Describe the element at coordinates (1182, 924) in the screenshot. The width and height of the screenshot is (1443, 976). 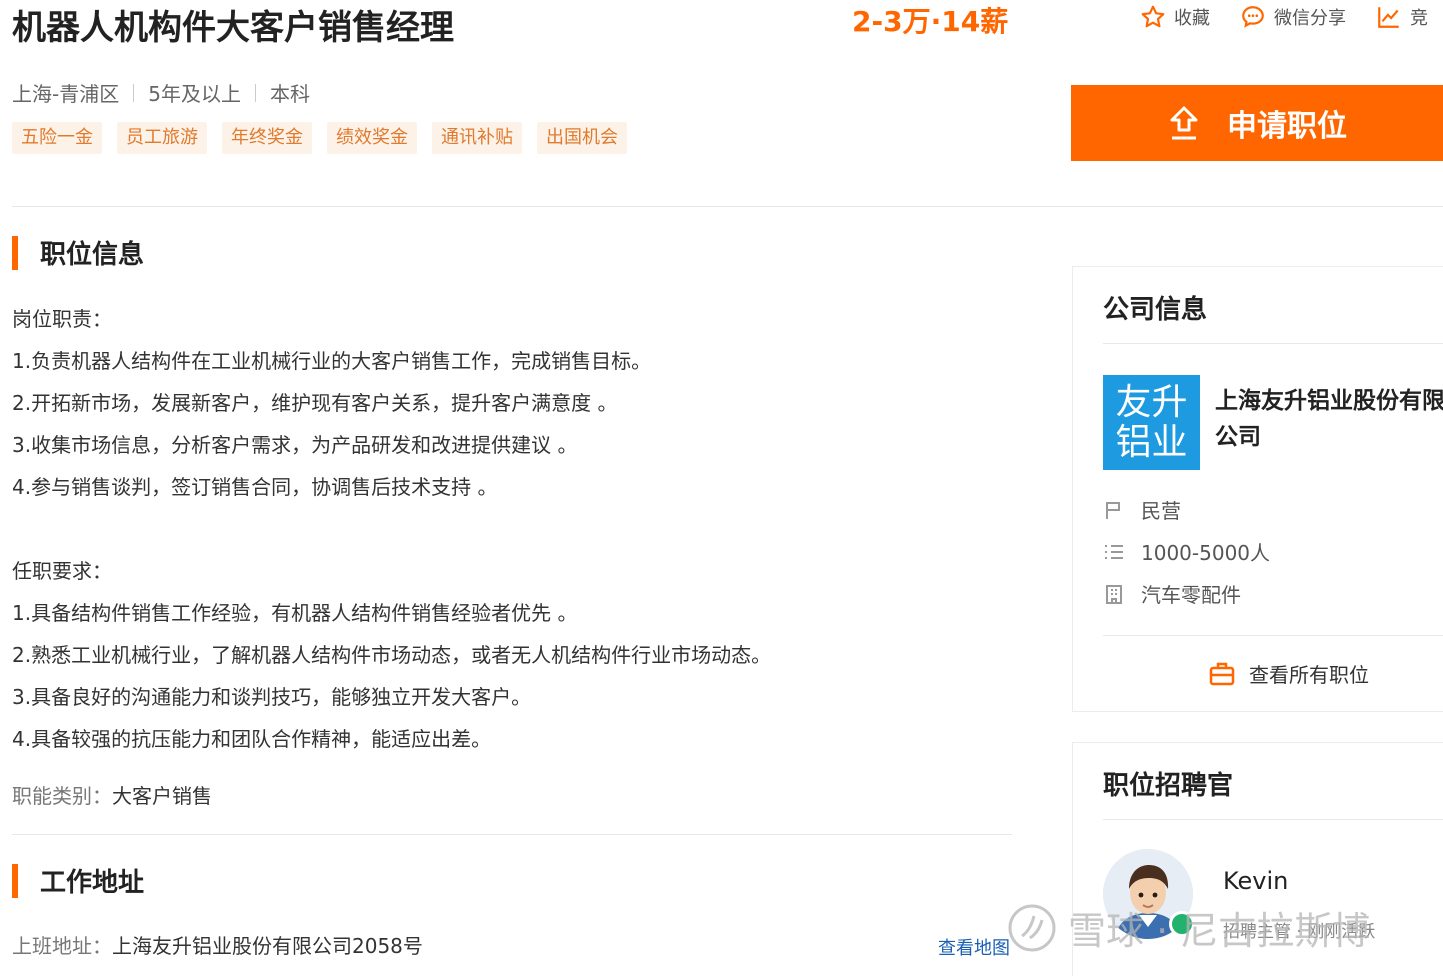
I see `online-status-dot` at that location.